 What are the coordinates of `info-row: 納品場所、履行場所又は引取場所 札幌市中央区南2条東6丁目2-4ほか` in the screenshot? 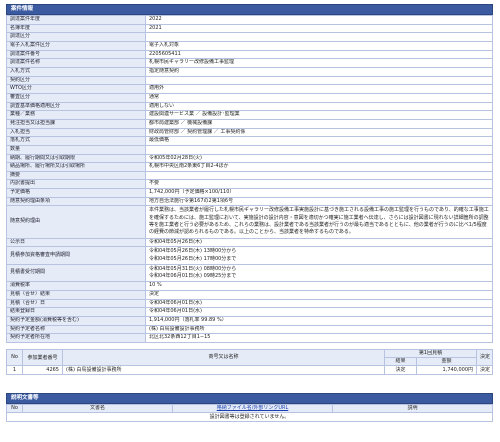 It's located at (249, 167).